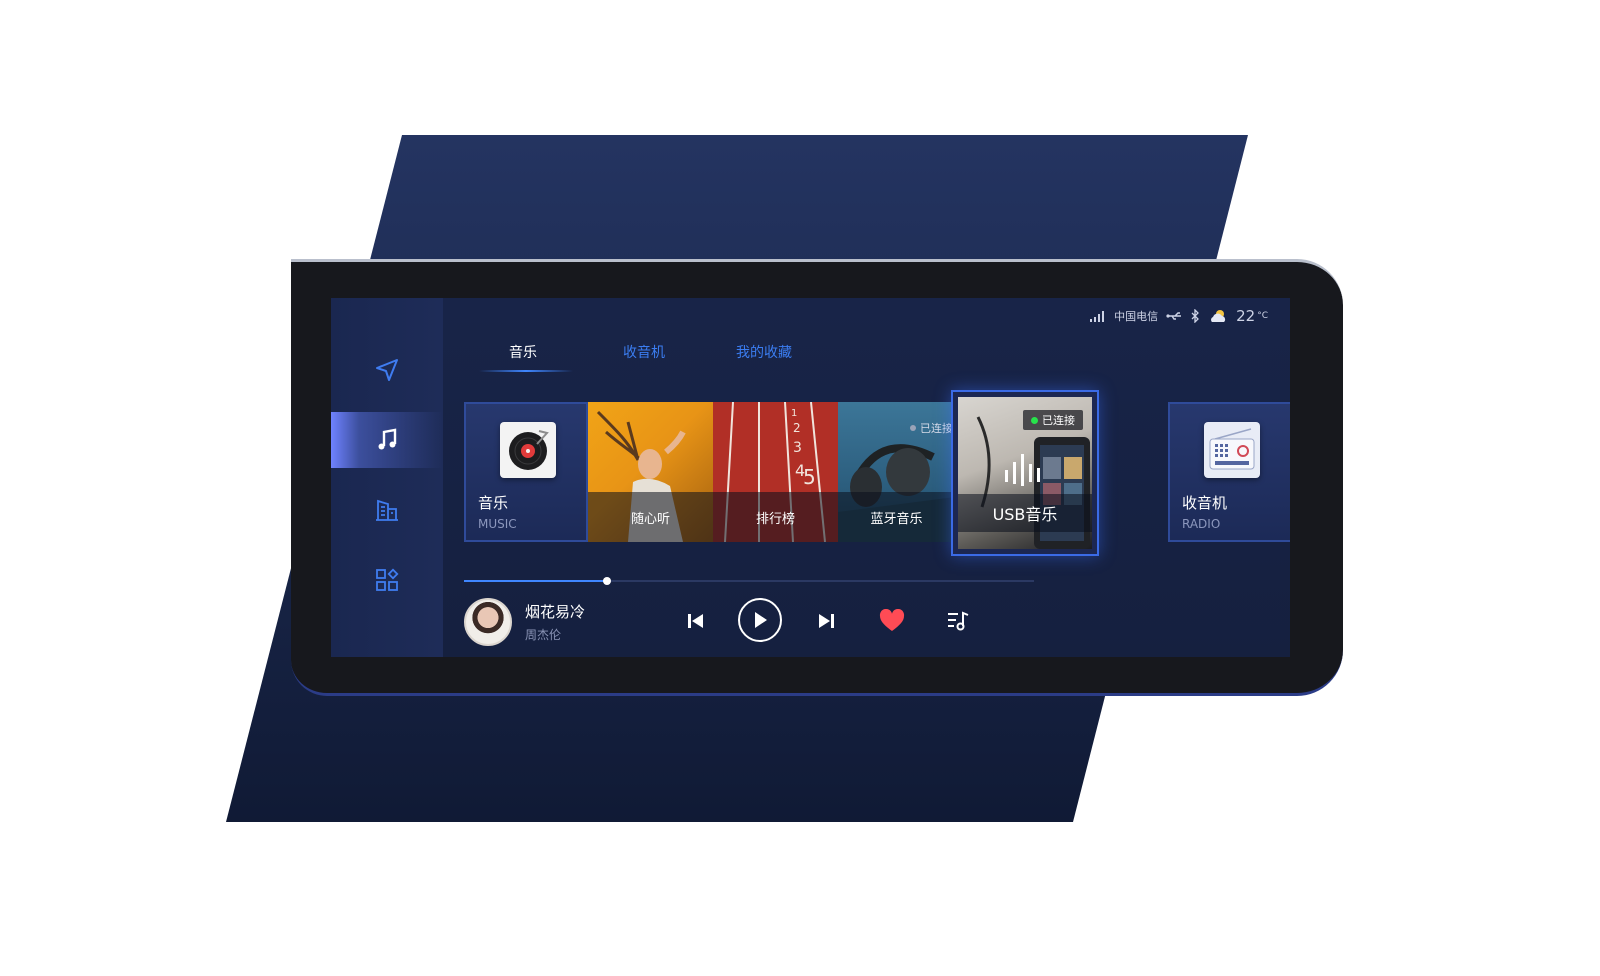 This screenshot has height=976, width=1600. I want to click on next-track-button, so click(826, 621).